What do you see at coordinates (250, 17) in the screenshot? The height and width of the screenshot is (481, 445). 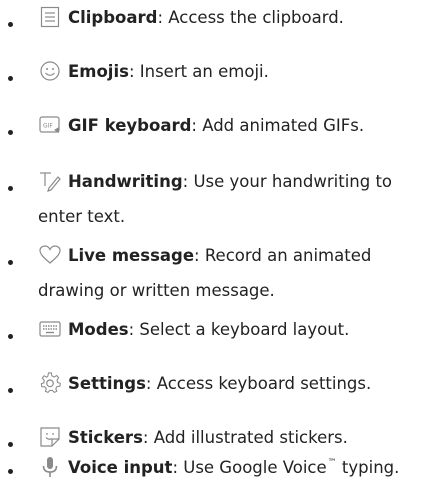 I see `term-description: : Access the clipboard.` at bounding box center [250, 17].